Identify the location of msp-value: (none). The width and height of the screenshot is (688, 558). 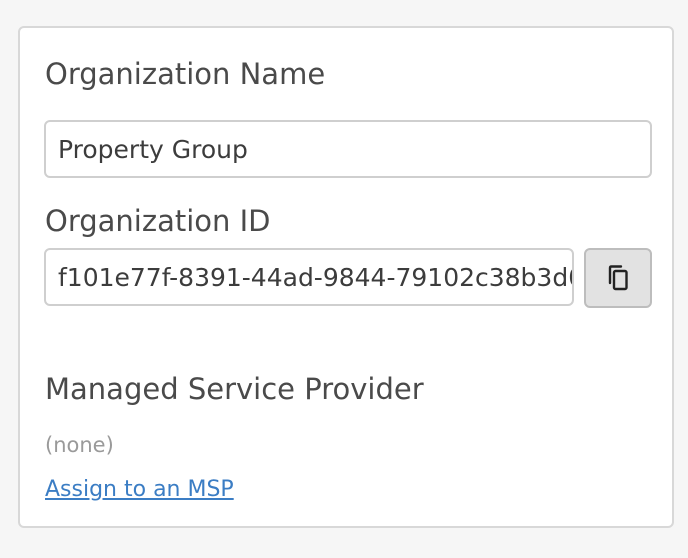
(79, 445).